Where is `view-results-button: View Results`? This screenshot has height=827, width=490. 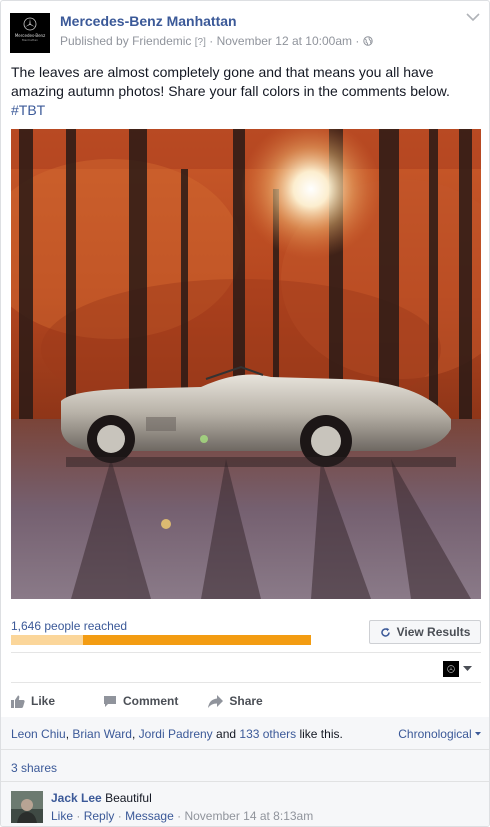
view-results-button: View Results is located at coordinates (425, 632).